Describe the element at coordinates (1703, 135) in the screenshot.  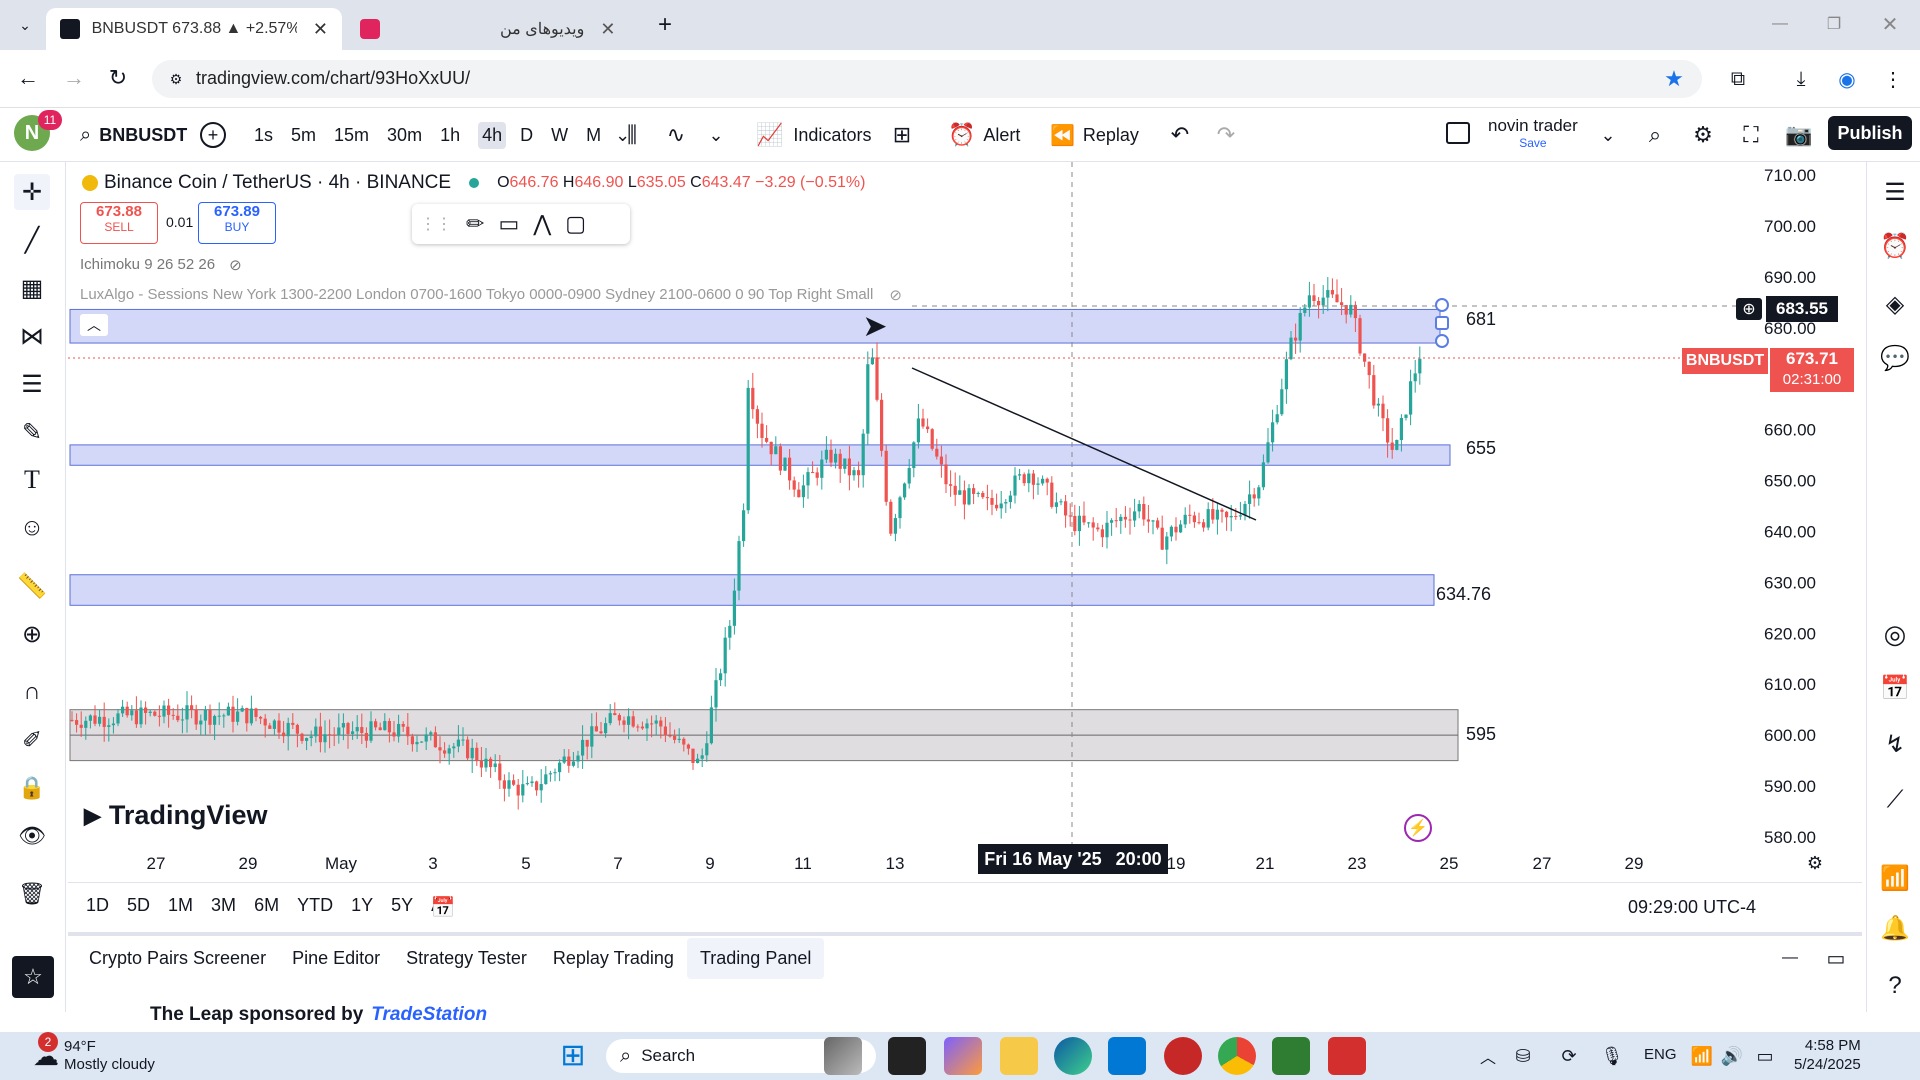
I see `settings-icon: ⚙` at that location.